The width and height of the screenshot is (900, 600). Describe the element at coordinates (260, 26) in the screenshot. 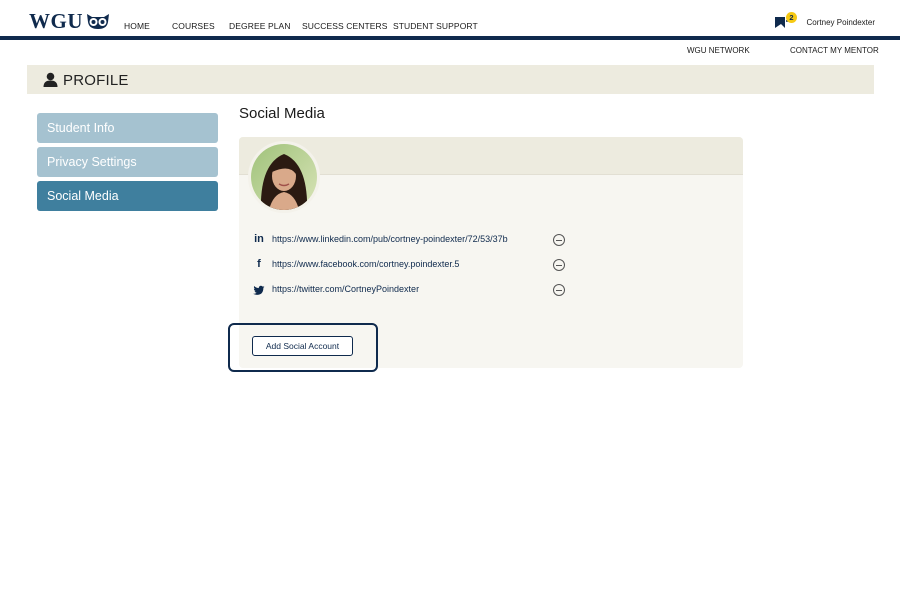

I see `nav-degree-plan: DEGREE PLAN` at that location.